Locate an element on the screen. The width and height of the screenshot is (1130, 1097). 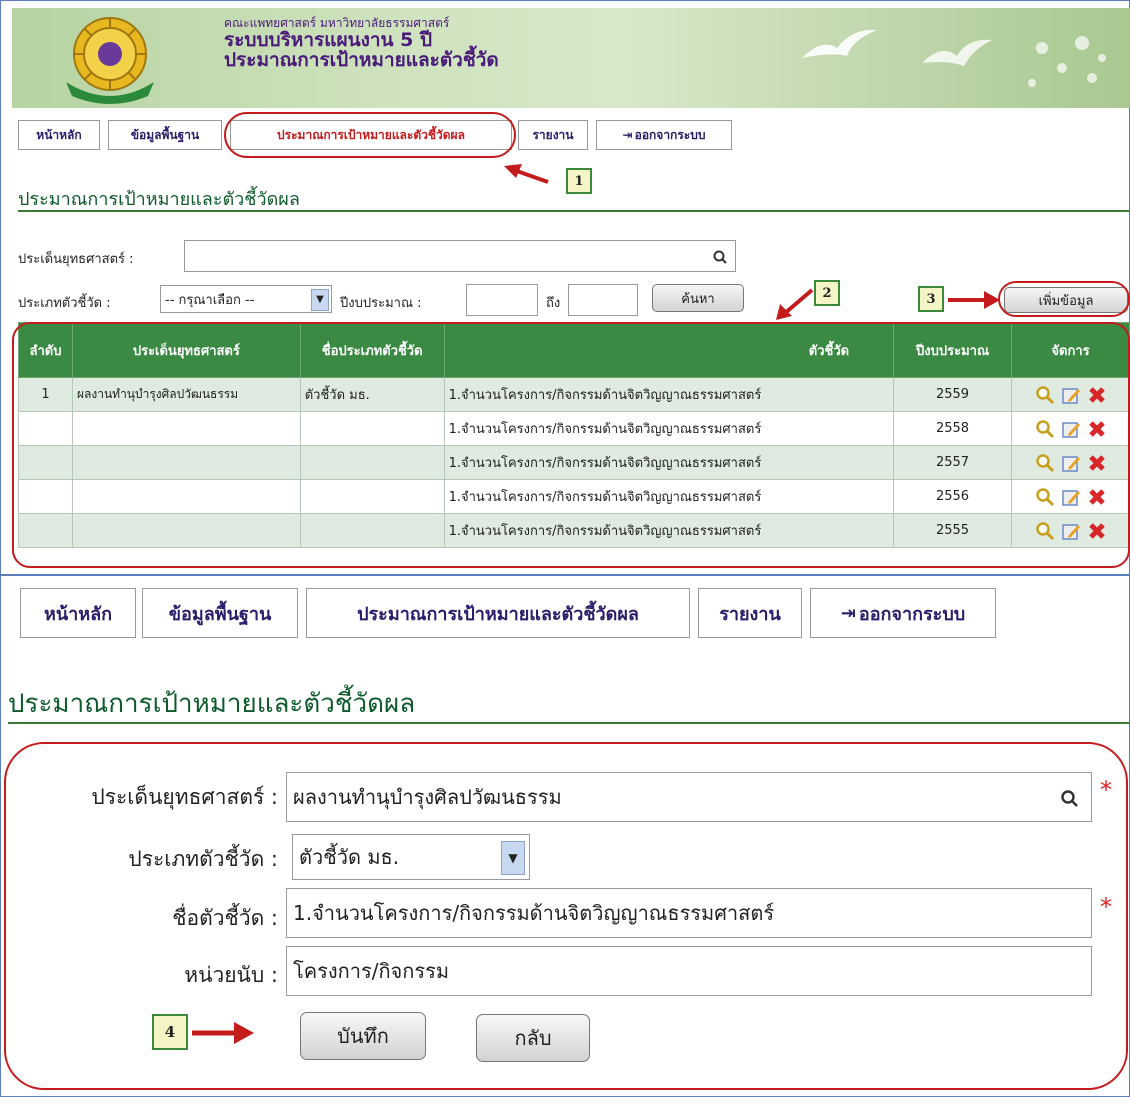
year-to-input is located at coordinates (603, 300).